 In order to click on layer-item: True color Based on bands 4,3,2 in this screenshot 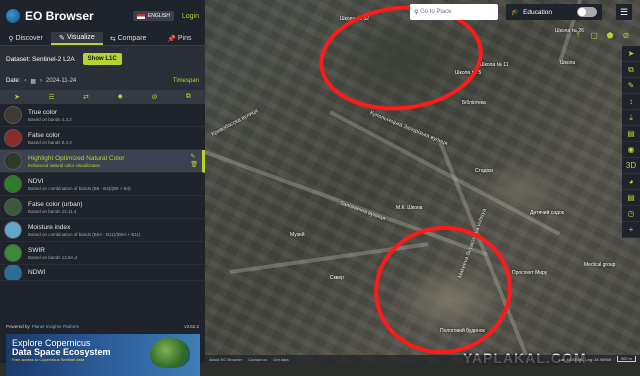, I will do `click(102, 115)`.